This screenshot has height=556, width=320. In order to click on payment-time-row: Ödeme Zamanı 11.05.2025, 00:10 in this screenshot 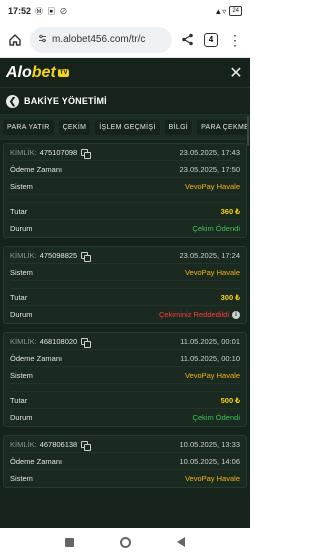, I will do `click(125, 358)`.